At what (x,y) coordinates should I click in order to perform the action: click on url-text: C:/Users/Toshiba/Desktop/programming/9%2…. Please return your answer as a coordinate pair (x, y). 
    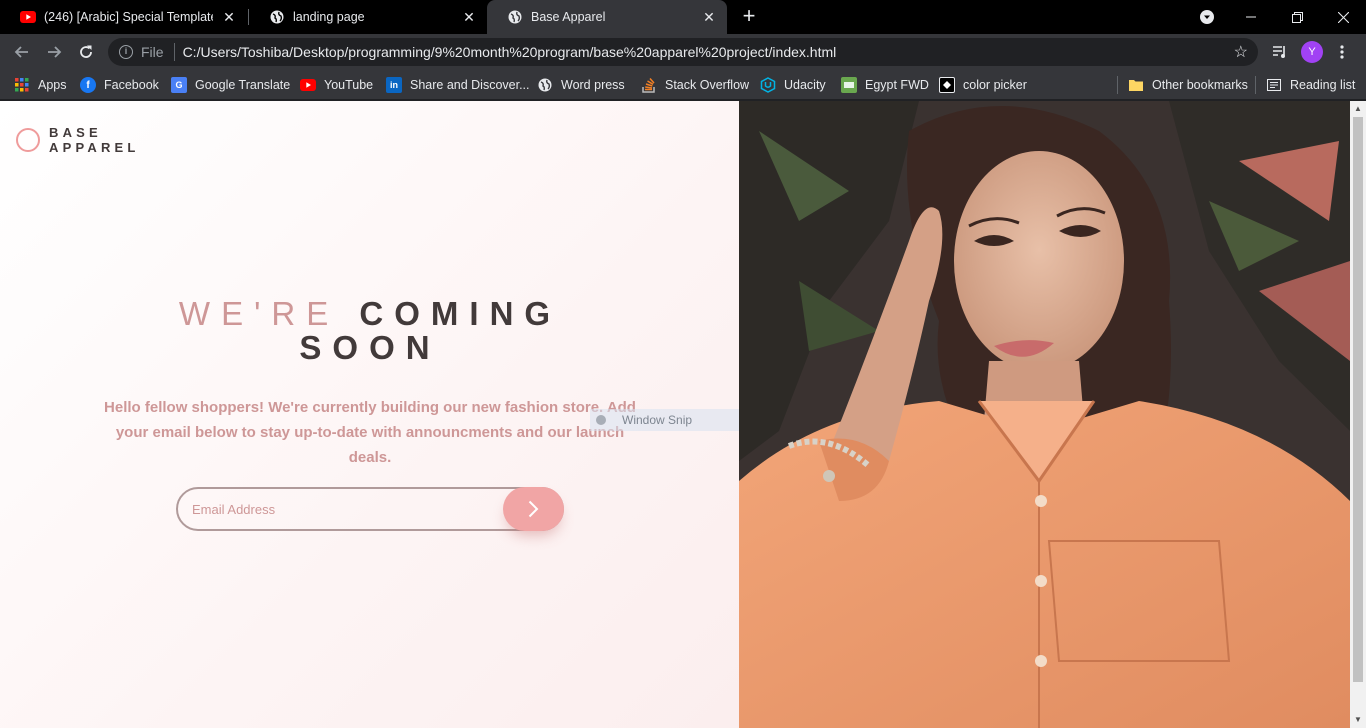
    Looking at the image, I should click on (510, 52).